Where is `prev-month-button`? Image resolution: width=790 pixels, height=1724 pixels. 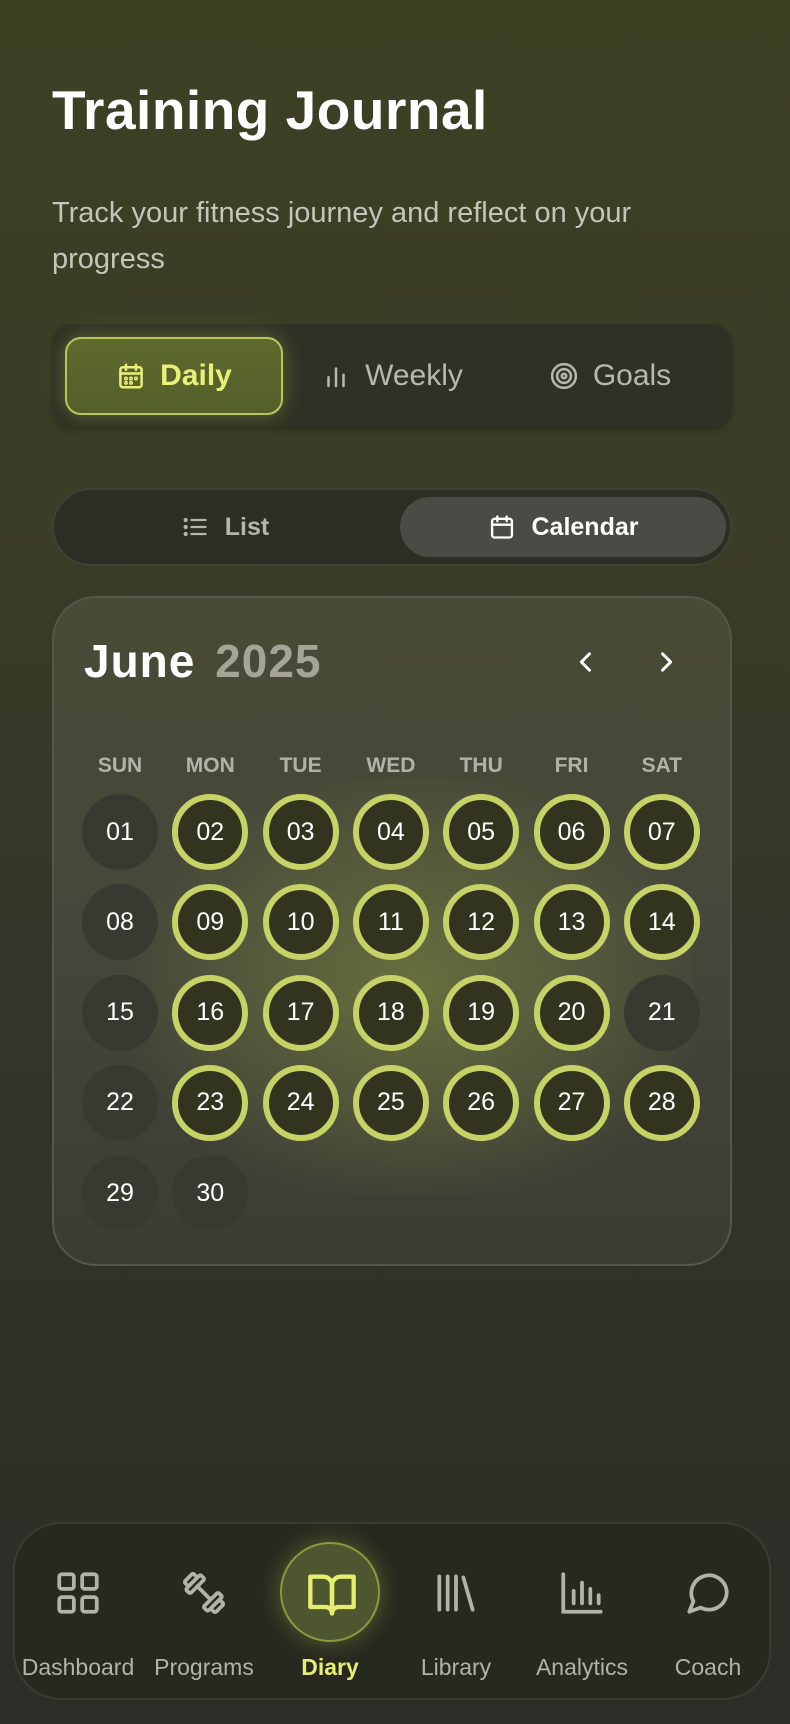
prev-month-button is located at coordinates (586, 662).